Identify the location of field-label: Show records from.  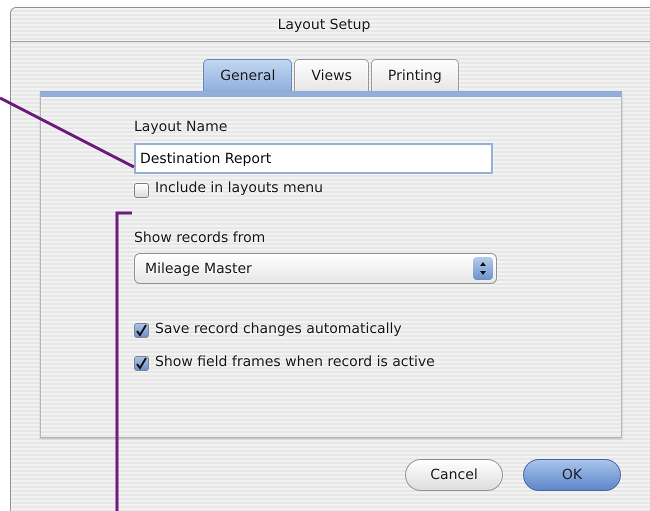
(200, 239).